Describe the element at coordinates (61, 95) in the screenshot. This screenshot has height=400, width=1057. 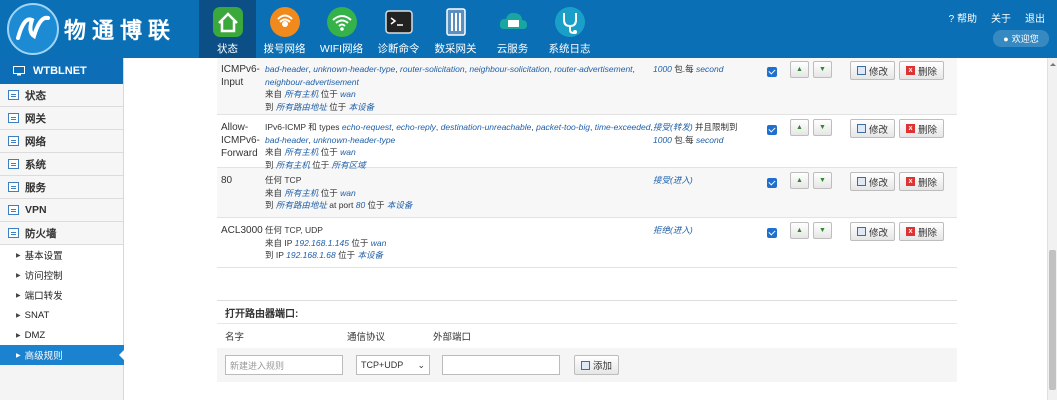
I see `sidebar-item: 状态` at that location.